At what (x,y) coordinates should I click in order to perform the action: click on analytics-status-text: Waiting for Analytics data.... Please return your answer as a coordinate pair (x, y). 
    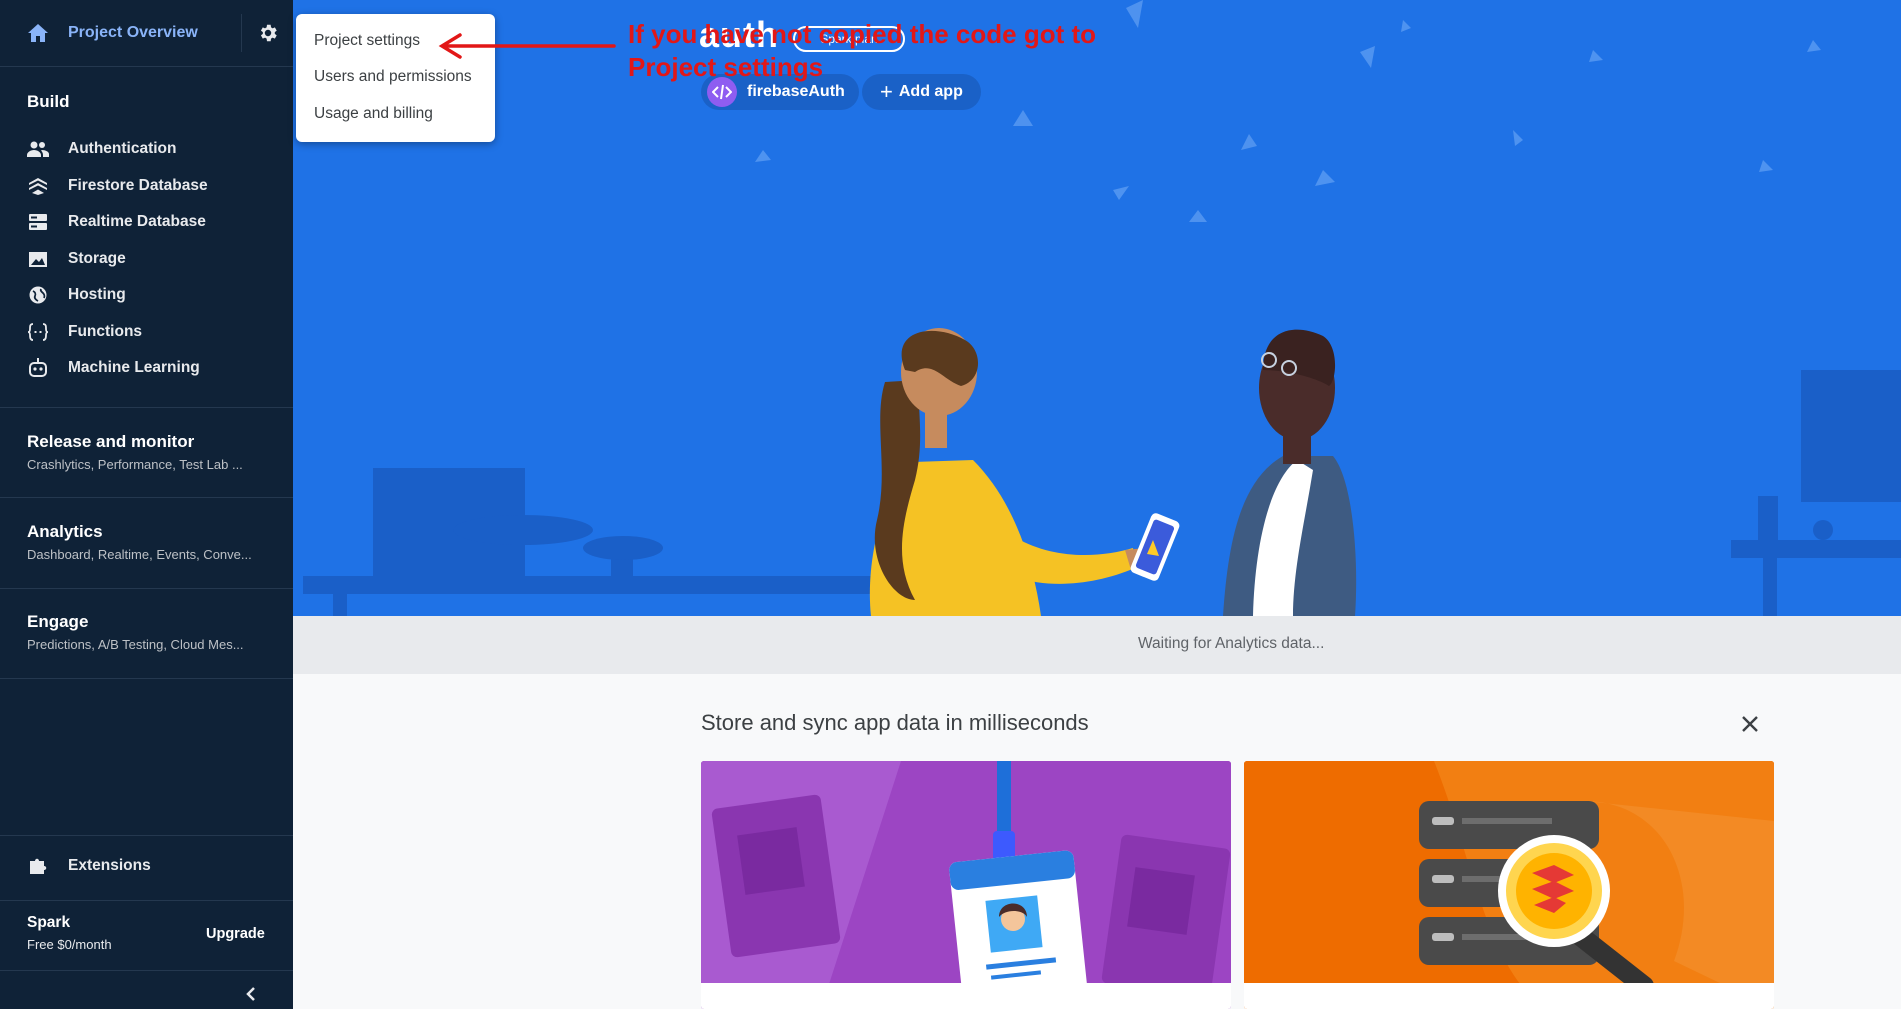
    Looking at the image, I should click on (1231, 643).